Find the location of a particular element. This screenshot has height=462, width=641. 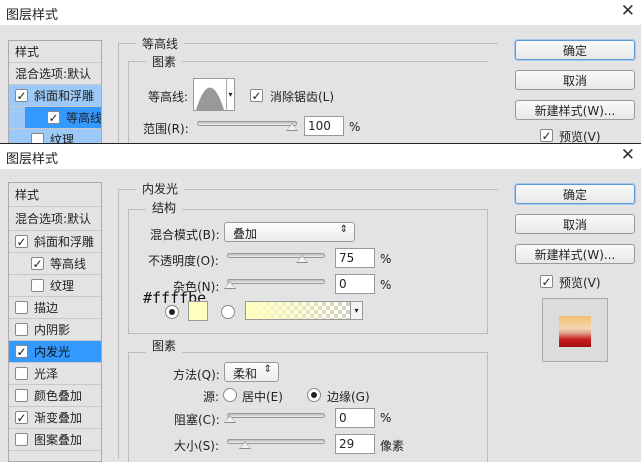

style-item-stroke: 描边 is located at coordinates (55, 308).